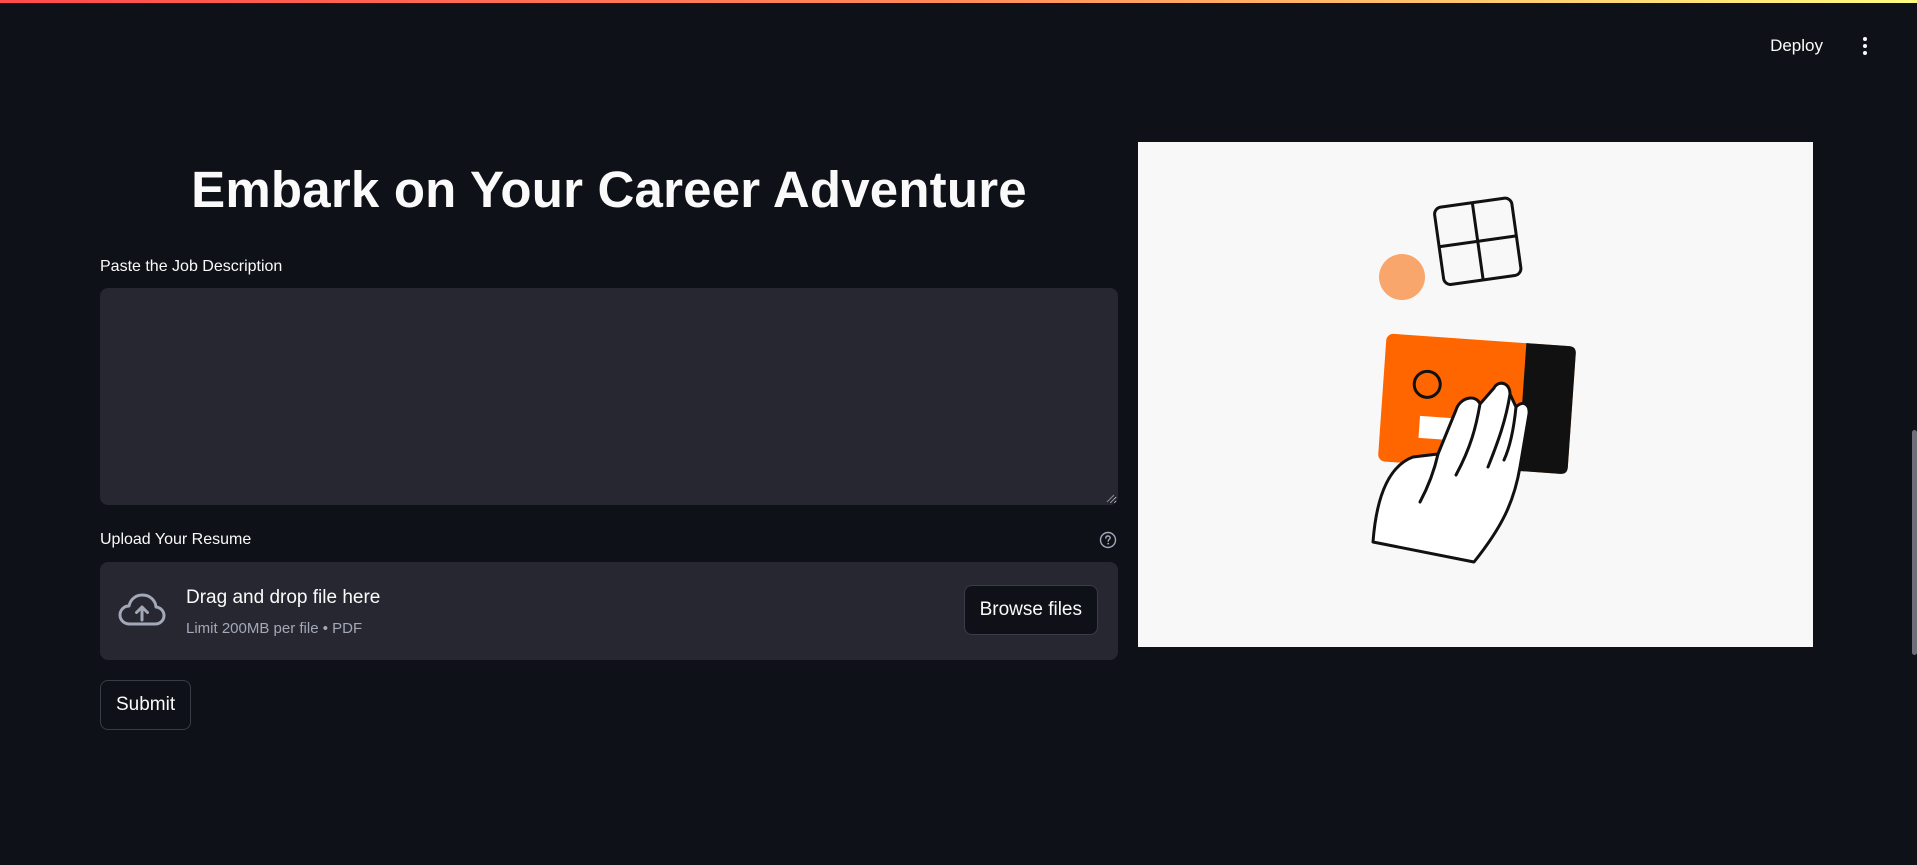 This screenshot has width=1917, height=865. What do you see at coordinates (1796, 46) in the screenshot?
I see `deploy-button: Deploy` at bounding box center [1796, 46].